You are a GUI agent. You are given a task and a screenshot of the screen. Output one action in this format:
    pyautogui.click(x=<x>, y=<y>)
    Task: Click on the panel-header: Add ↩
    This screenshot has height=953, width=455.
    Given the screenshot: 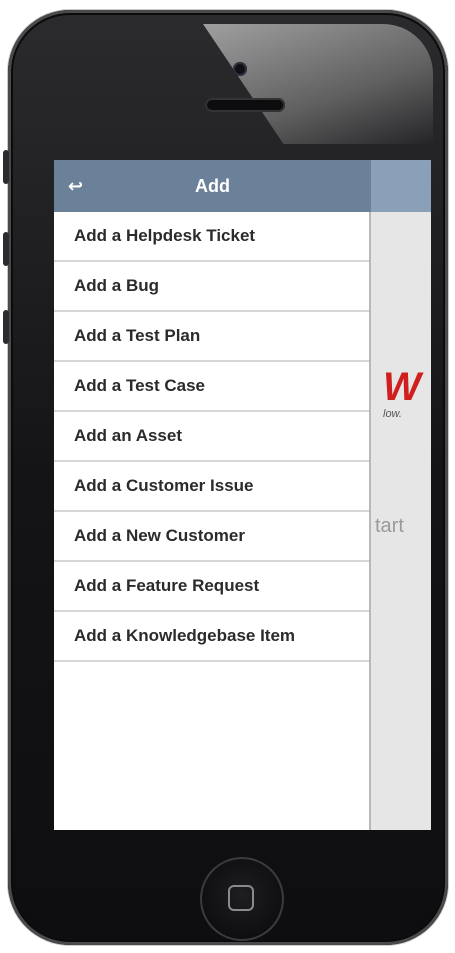 What is the action you would take?
    pyautogui.click(x=212, y=186)
    